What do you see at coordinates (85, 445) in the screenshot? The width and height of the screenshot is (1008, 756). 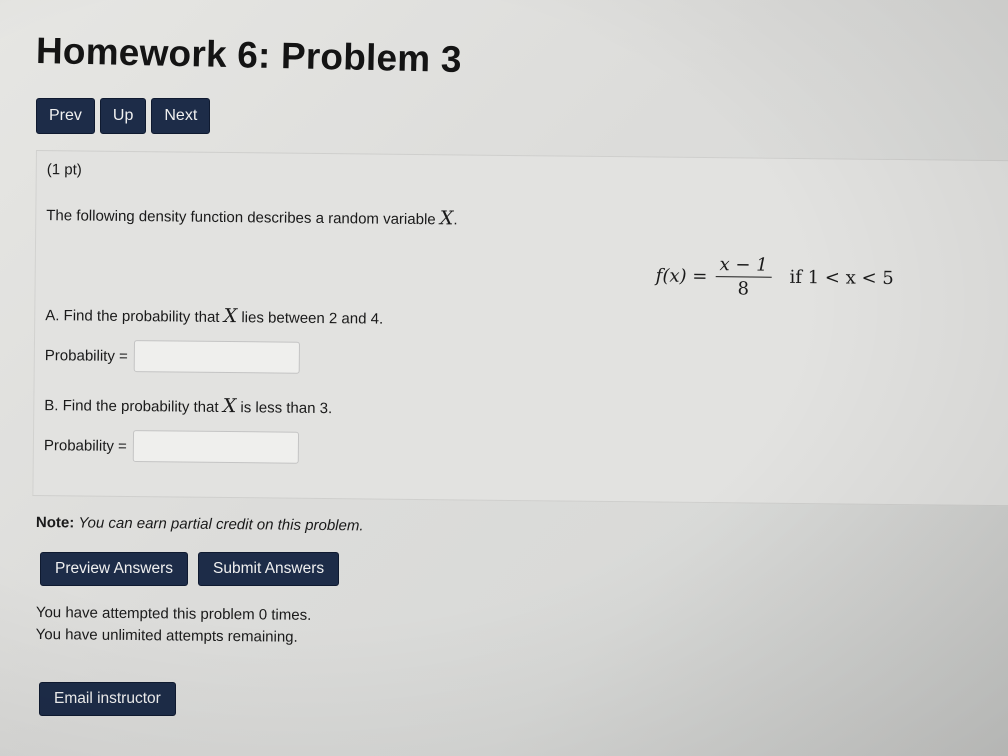 I see `part-b-answer-label: Probability =` at bounding box center [85, 445].